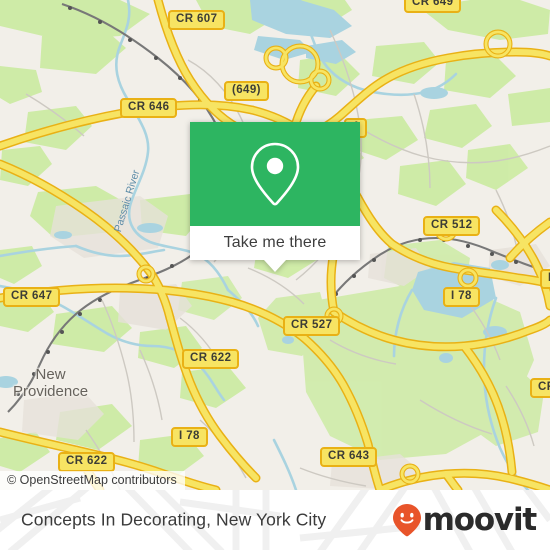 This screenshot has height=550, width=550. What do you see at coordinates (349, 457) in the screenshot?
I see `road-shield-cr643: CR 643` at bounding box center [349, 457].